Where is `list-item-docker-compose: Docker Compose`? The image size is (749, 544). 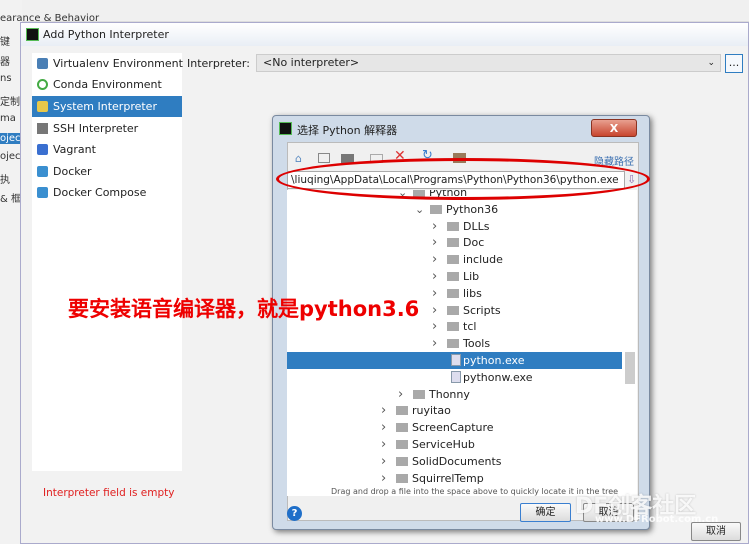
list-item-docker-compose: Docker Compose is located at coordinates (107, 192).